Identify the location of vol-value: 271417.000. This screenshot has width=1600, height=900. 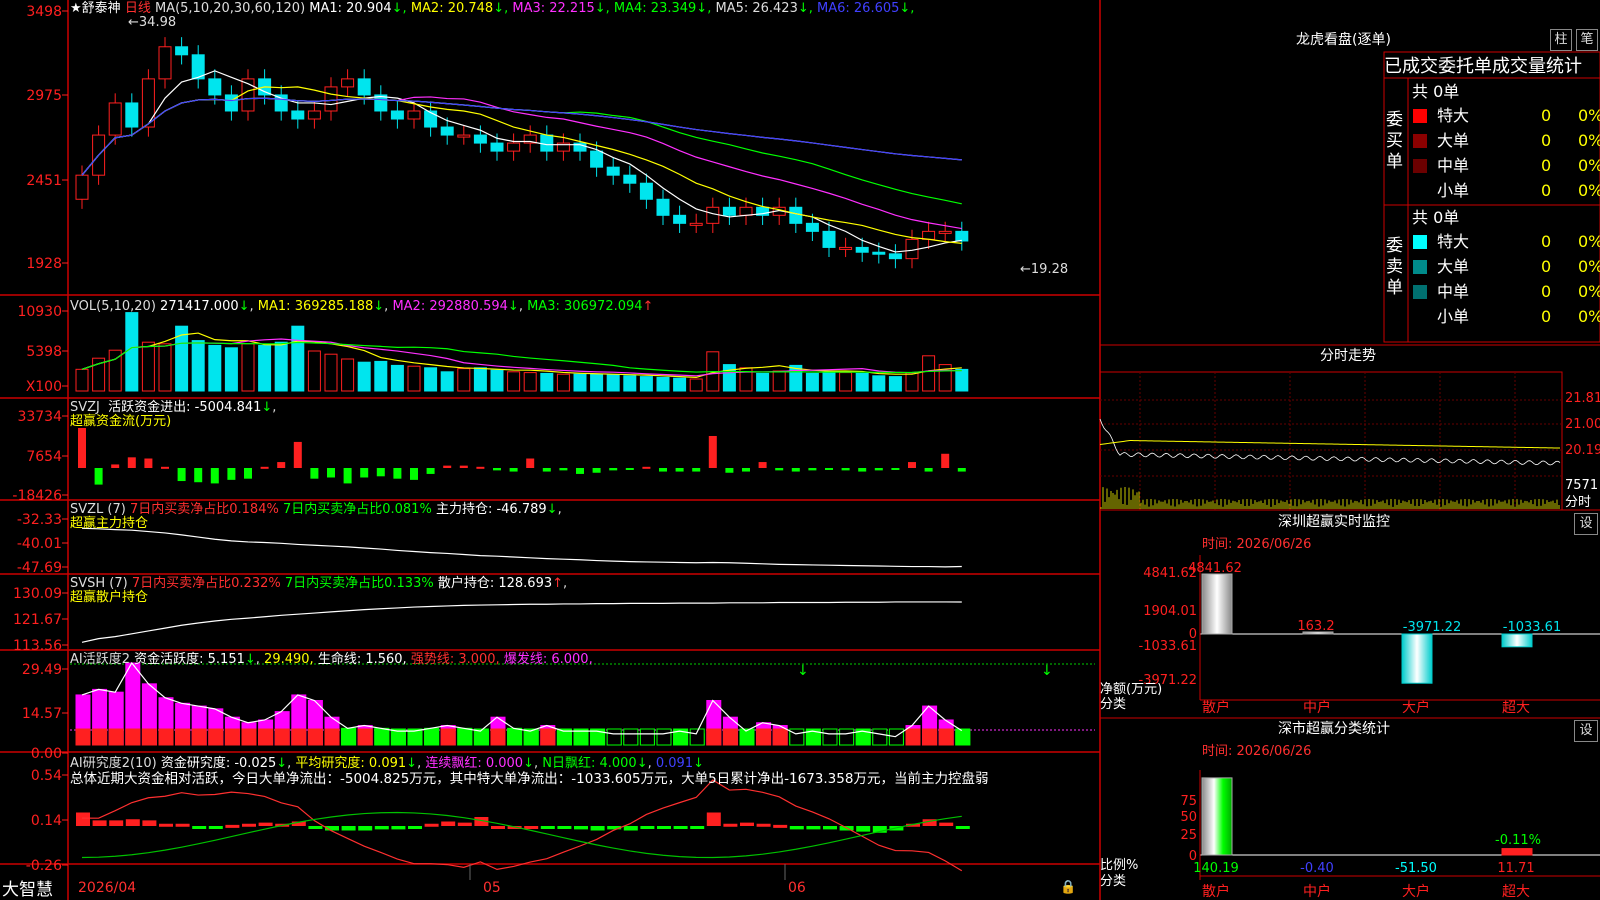
(199, 306).